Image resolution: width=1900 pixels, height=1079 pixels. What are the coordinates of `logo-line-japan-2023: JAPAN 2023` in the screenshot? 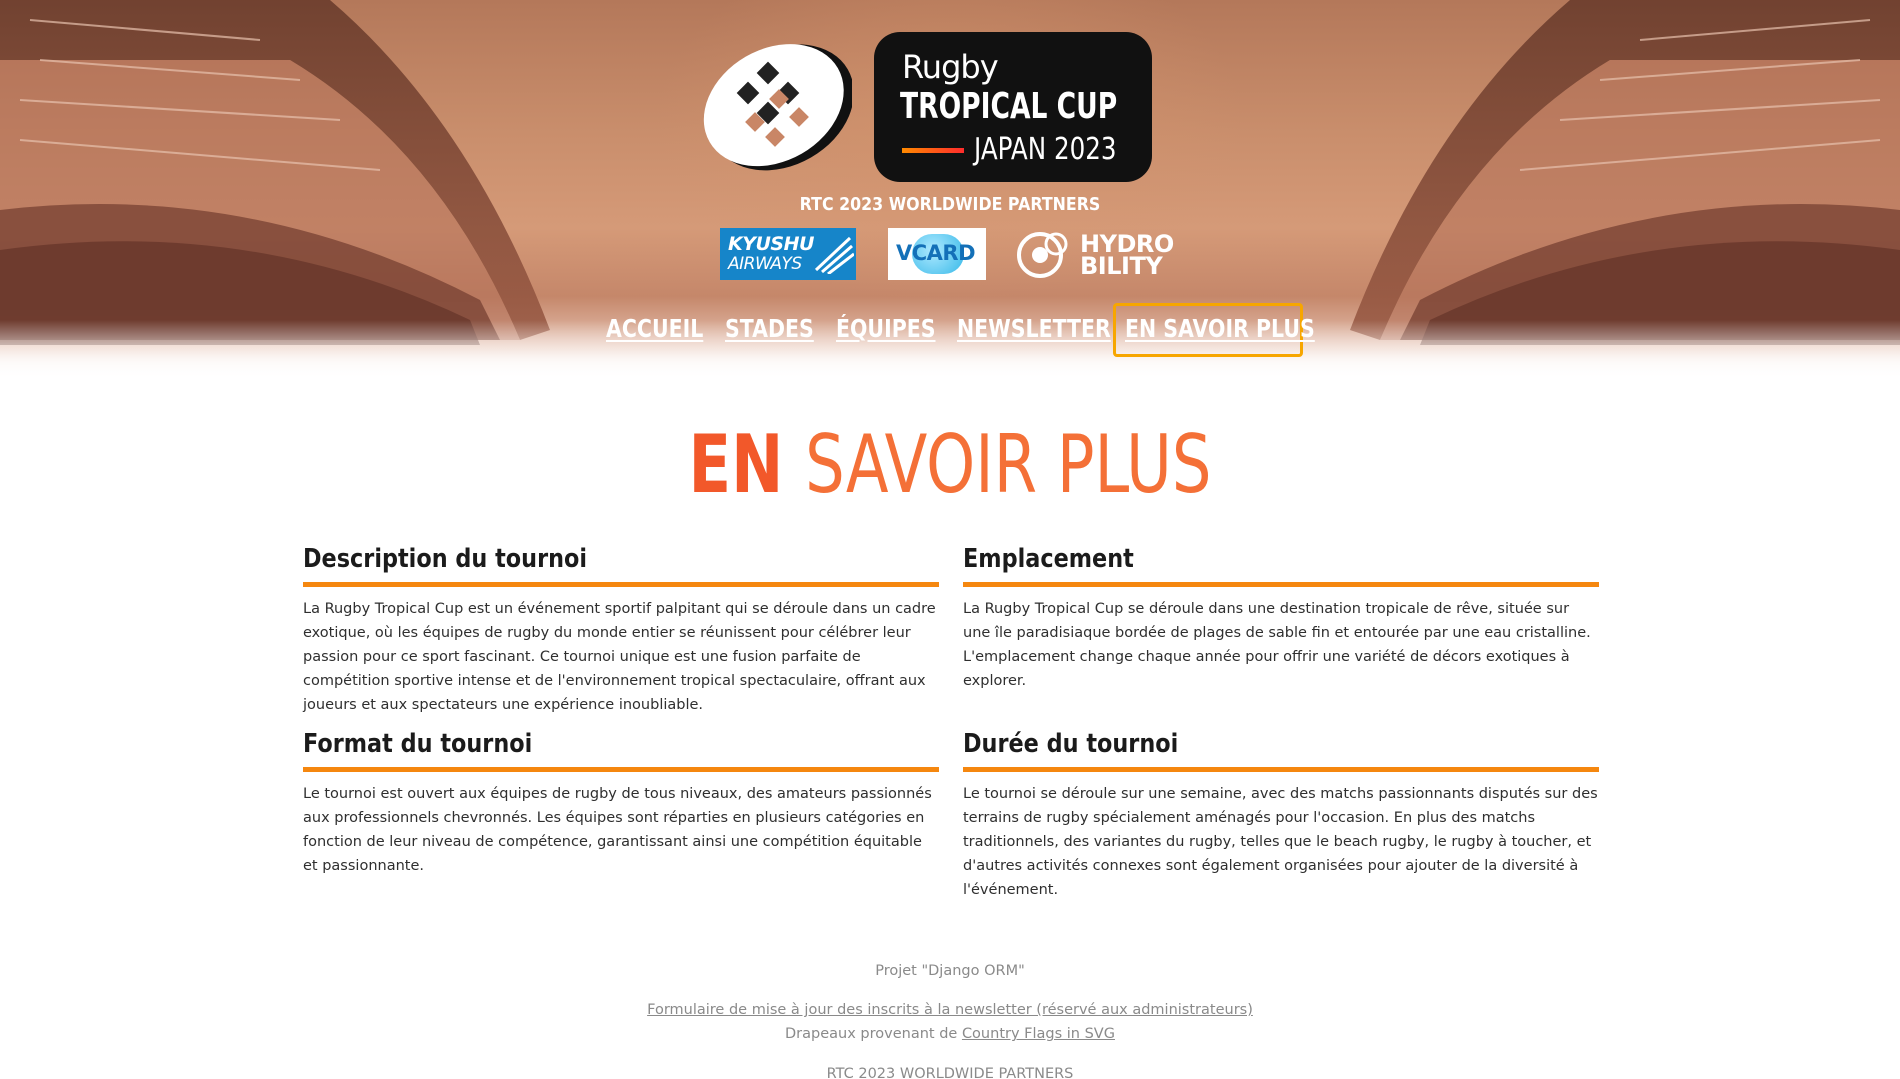 It's located at (1045, 149).